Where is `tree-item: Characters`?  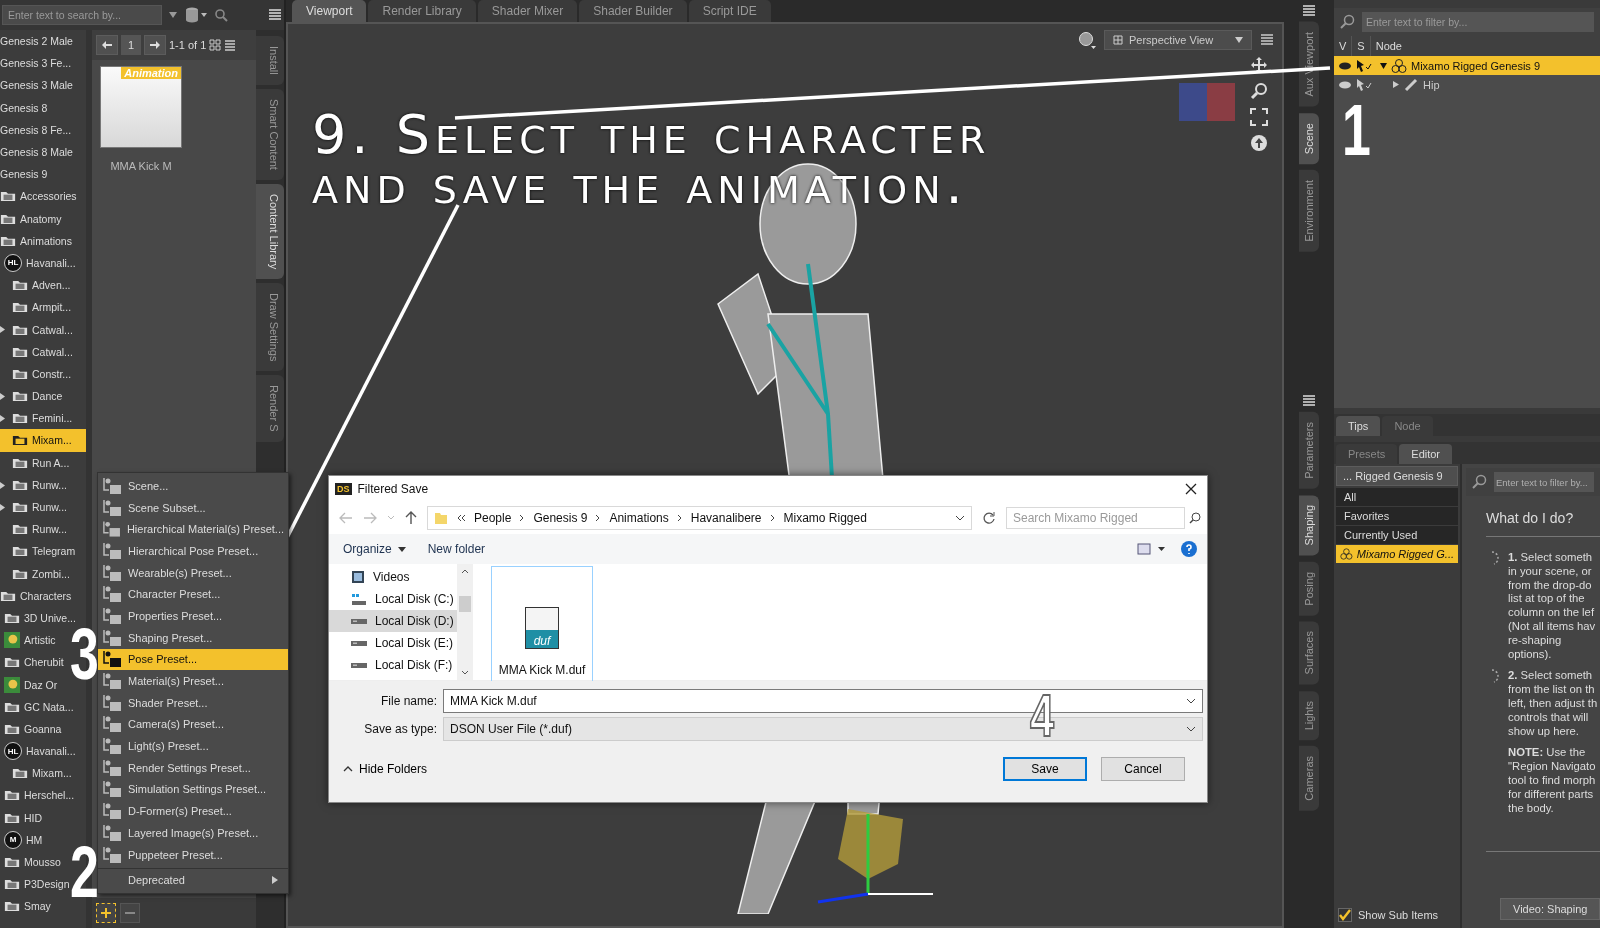 tree-item: Characters is located at coordinates (43, 595).